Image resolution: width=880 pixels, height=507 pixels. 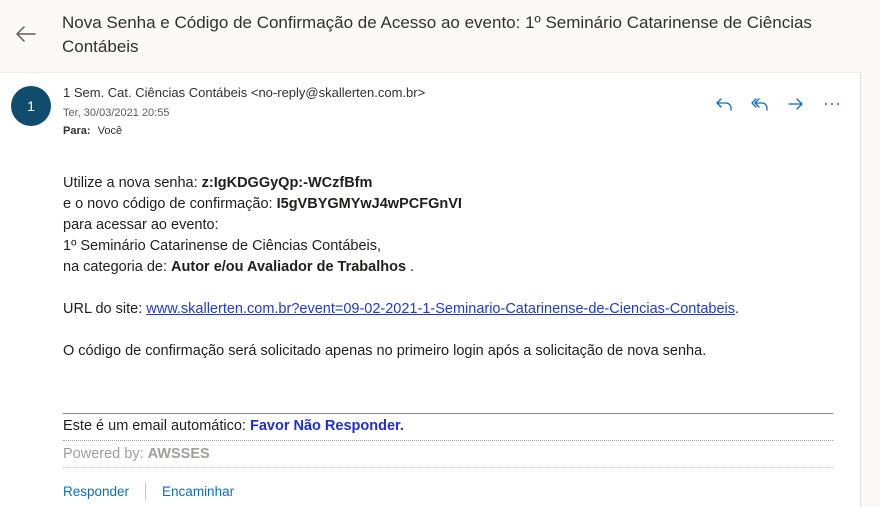 I want to click on more-icon, so click(x=832, y=104).